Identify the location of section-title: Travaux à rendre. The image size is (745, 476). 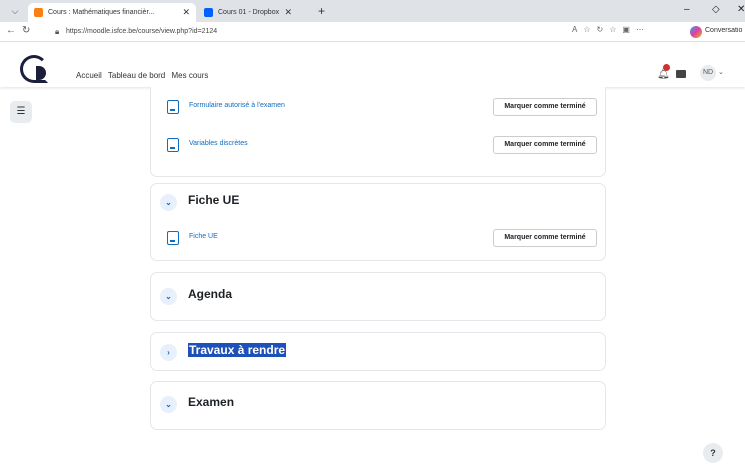
(237, 350).